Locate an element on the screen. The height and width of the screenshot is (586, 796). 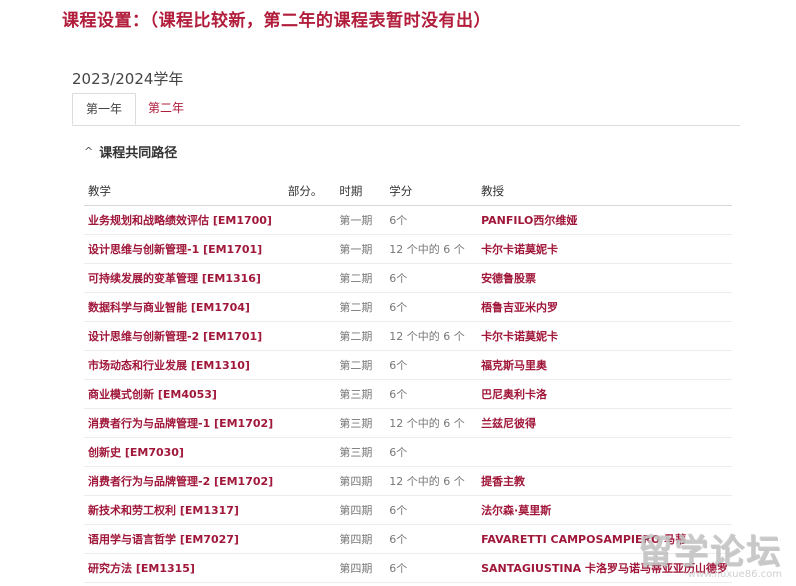
course-link: 市场动态和行业发展 [EM1310] is located at coordinates (184, 365).